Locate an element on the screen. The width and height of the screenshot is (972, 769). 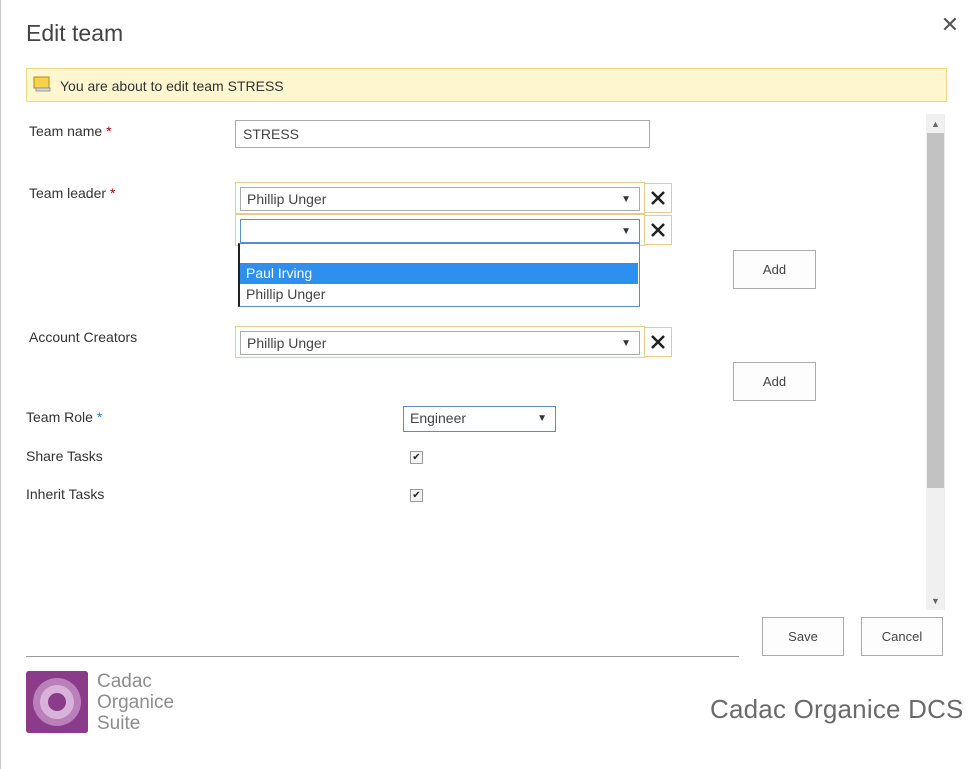
dropdown-option-paul-irving: Paul Irving is located at coordinates (439, 273).